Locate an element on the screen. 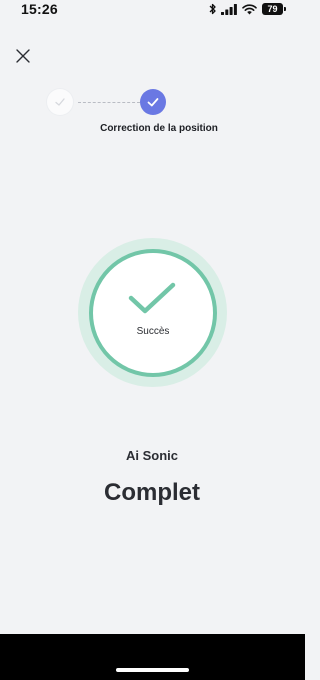 The image size is (320, 680). step-2-label: Correction de la position is located at coordinates (159, 128).